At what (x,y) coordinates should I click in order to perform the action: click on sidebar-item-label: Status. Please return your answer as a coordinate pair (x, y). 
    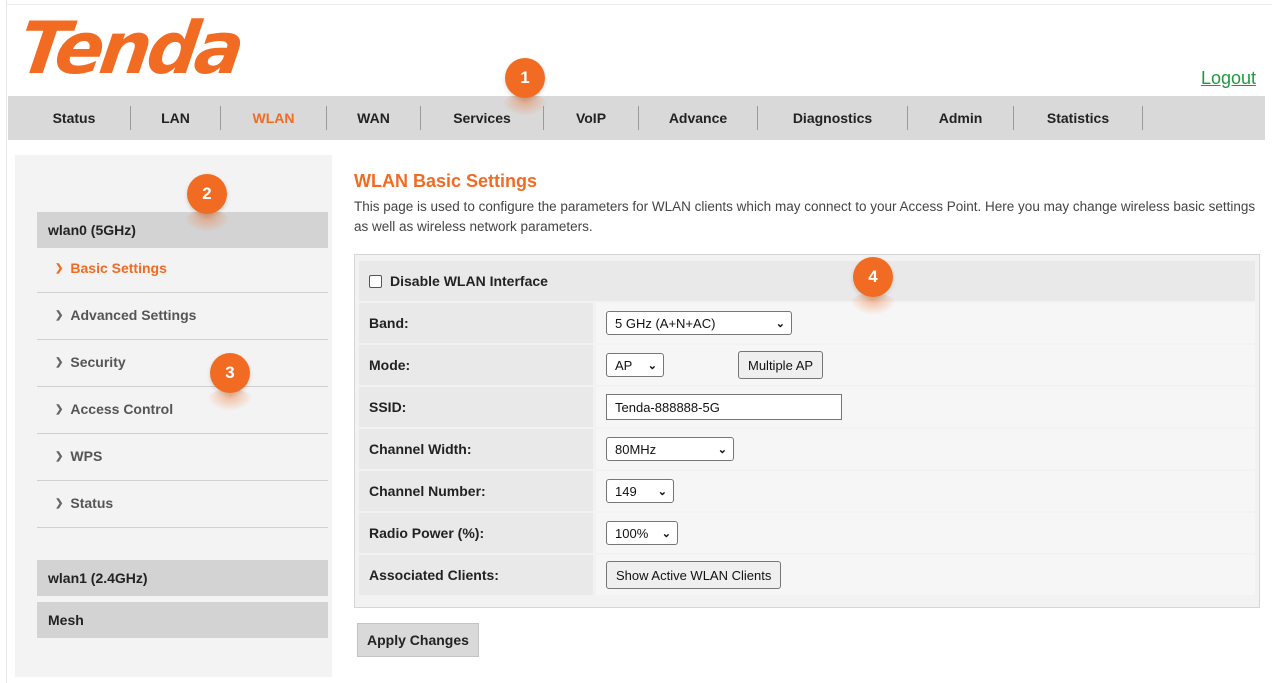
    Looking at the image, I should click on (92, 503).